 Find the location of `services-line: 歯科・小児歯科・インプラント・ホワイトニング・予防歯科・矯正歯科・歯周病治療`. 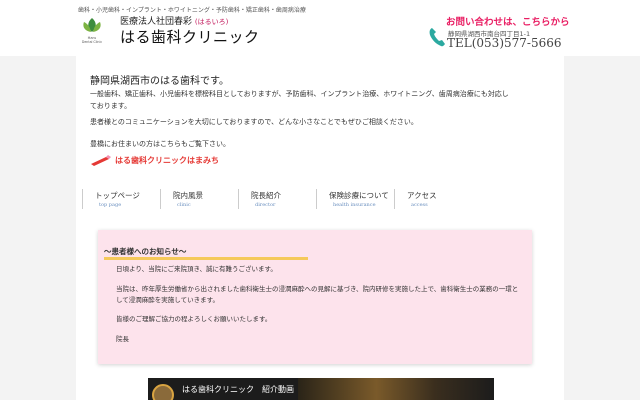

services-line: 歯科・小児歯科・インプラント・ホワイトニング・予防歯科・矯正歯科・歯周病治療 is located at coordinates (192, 10).